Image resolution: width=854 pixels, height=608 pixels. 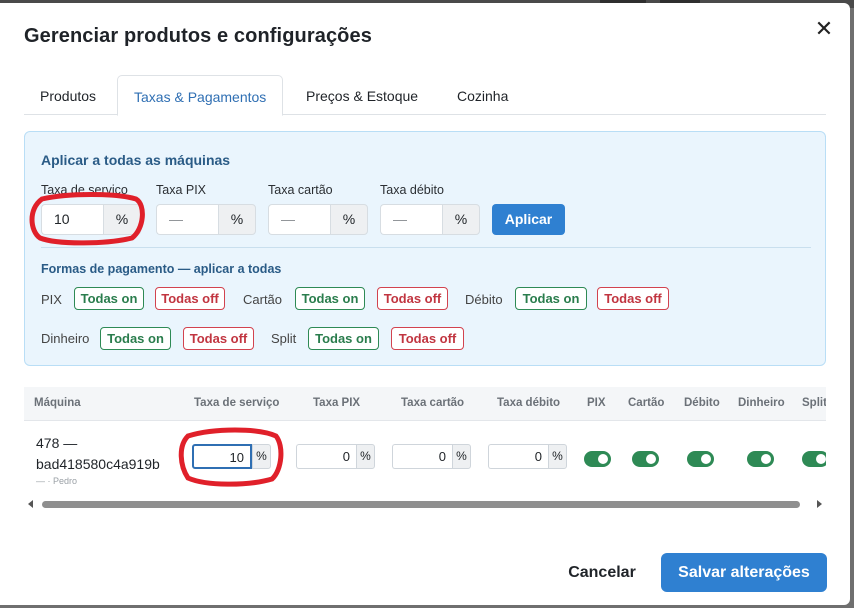 I want to click on debit-fee-group: — %, so click(x=430, y=219).